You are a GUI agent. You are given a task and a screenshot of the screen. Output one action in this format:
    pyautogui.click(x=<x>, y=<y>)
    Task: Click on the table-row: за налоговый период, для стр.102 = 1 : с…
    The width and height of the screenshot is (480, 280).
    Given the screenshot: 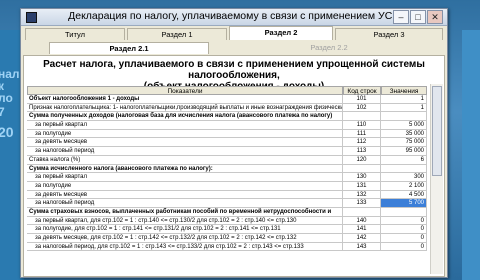 What is the action you would take?
    pyautogui.click(x=227, y=247)
    